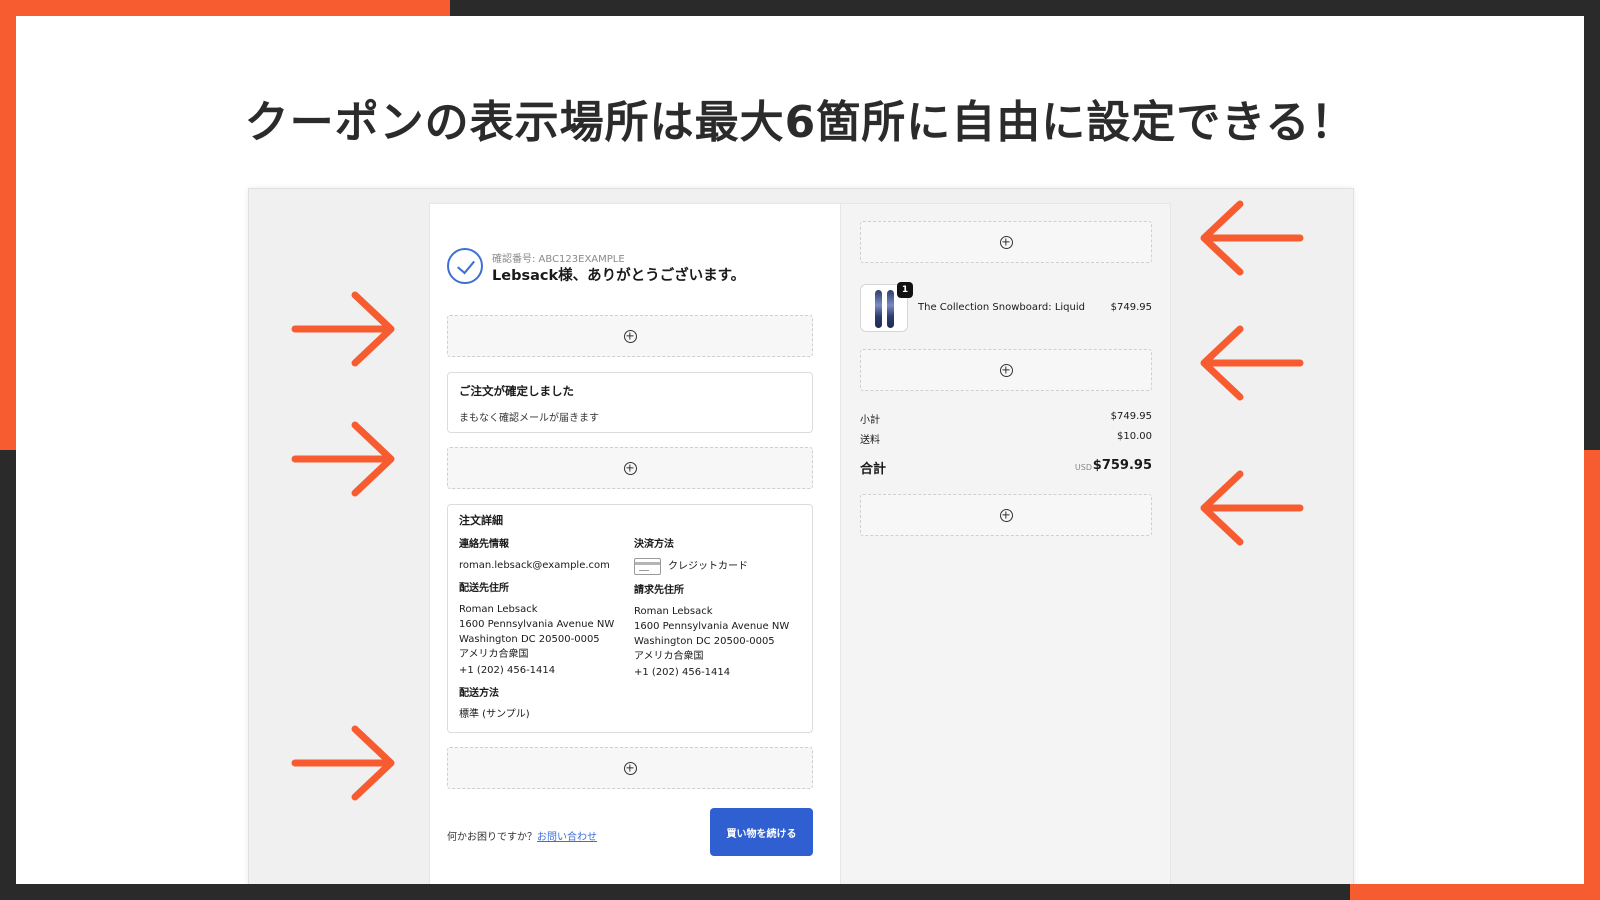  I want to click on help-text: 何かお困りですか？お問い合わせ, so click(522, 835).